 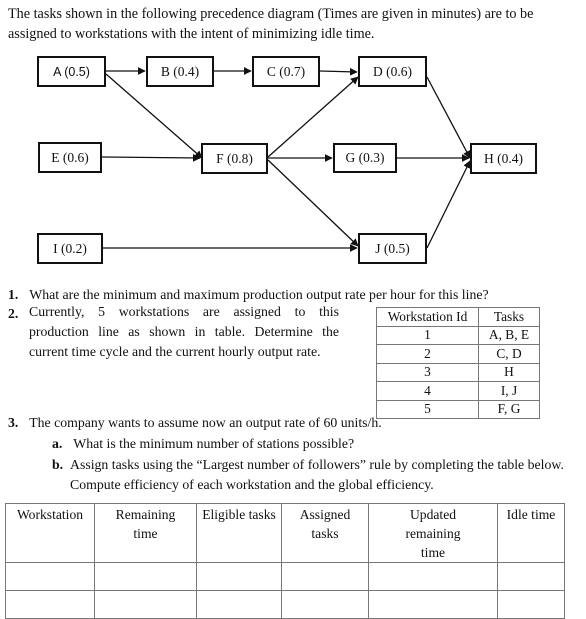 I want to click on question-2-number: 2., so click(x=13, y=313).